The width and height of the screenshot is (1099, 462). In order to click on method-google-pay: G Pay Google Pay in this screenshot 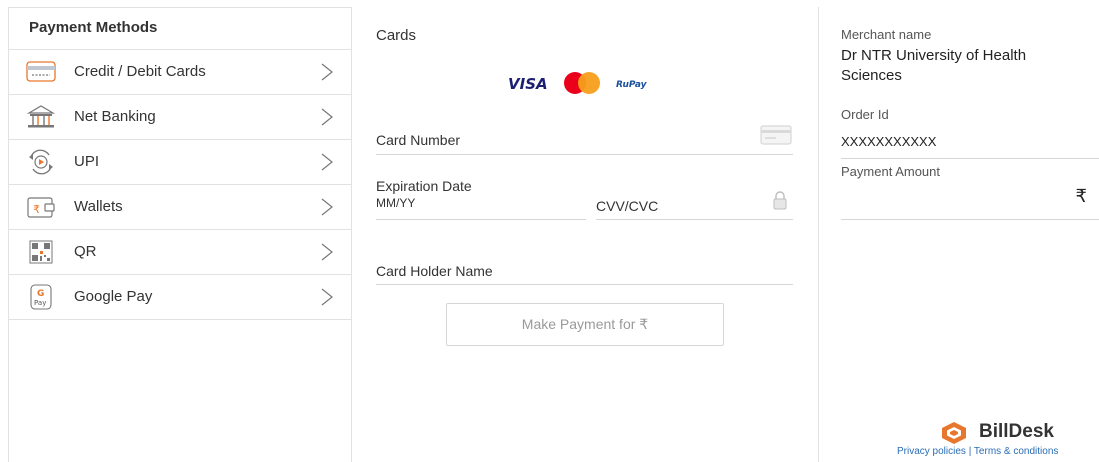, I will do `click(180, 297)`.